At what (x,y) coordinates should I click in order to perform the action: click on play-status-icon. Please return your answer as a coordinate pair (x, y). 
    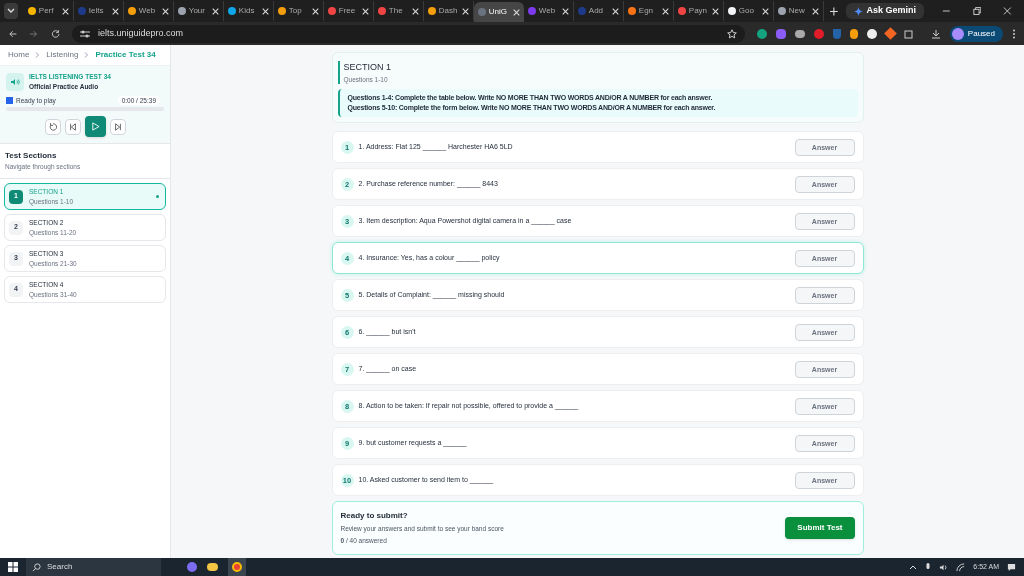
    Looking at the image, I should click on (9, 100).